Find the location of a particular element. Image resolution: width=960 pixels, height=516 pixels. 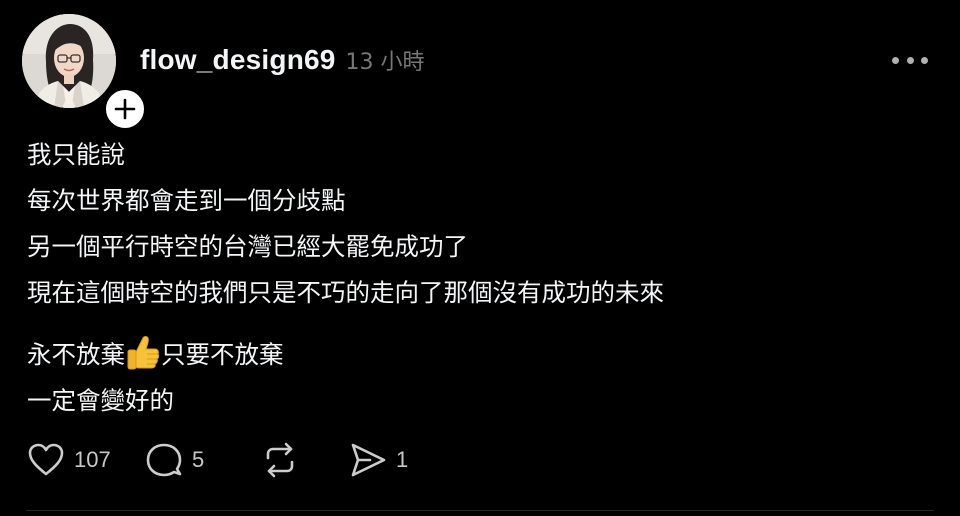

comment-icon is located at coordinates (164, 460).